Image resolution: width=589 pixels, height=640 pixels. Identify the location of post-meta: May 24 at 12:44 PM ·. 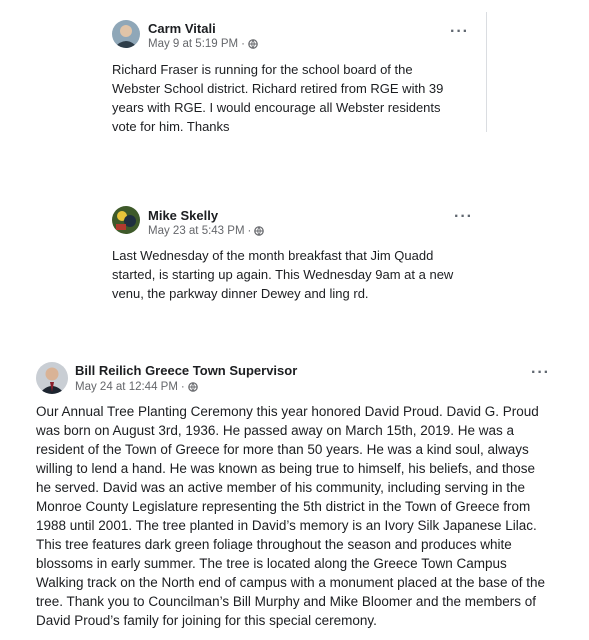
(136, 388).